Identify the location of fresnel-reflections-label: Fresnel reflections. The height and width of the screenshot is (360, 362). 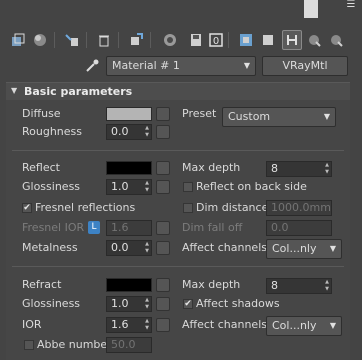
(85, 207).